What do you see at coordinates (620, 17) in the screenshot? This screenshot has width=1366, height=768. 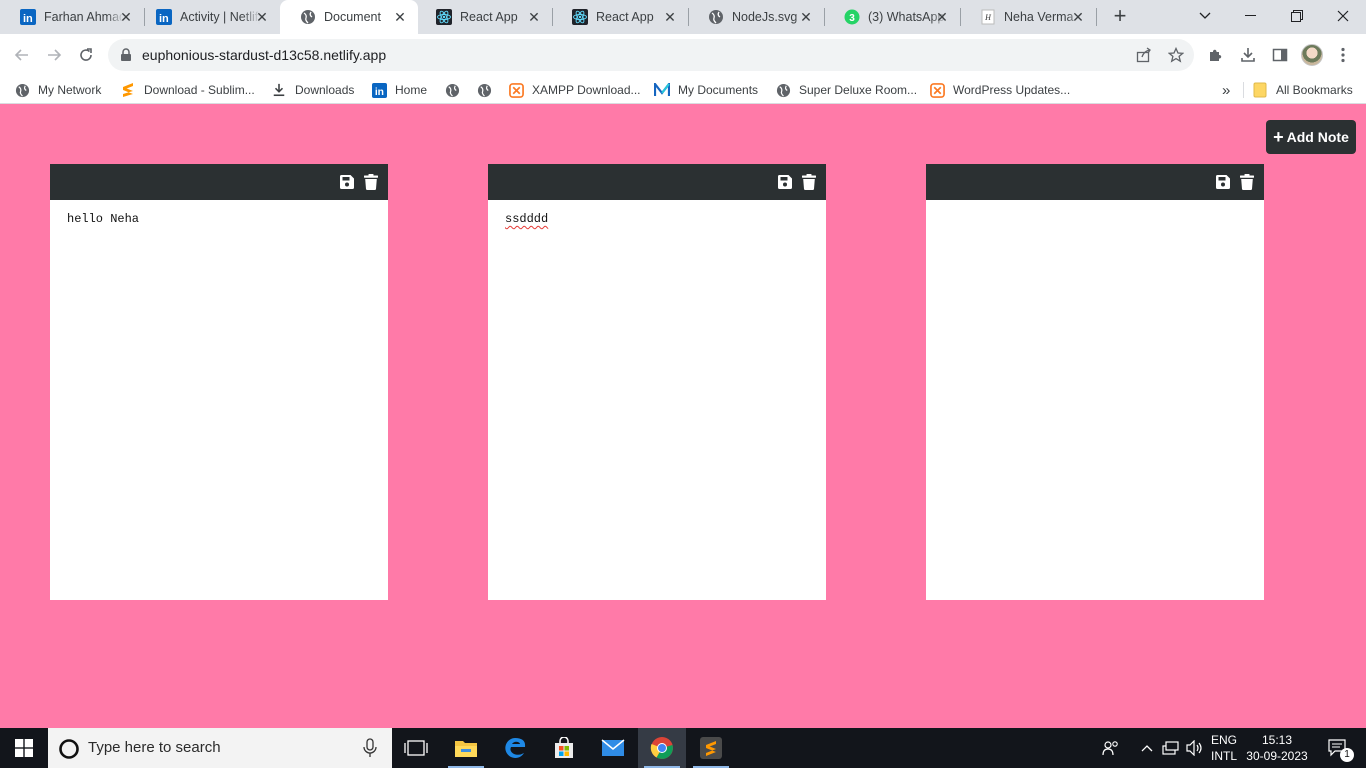 I see `tab-react-app-2: React App ✕` at bounding box center [620, 17].